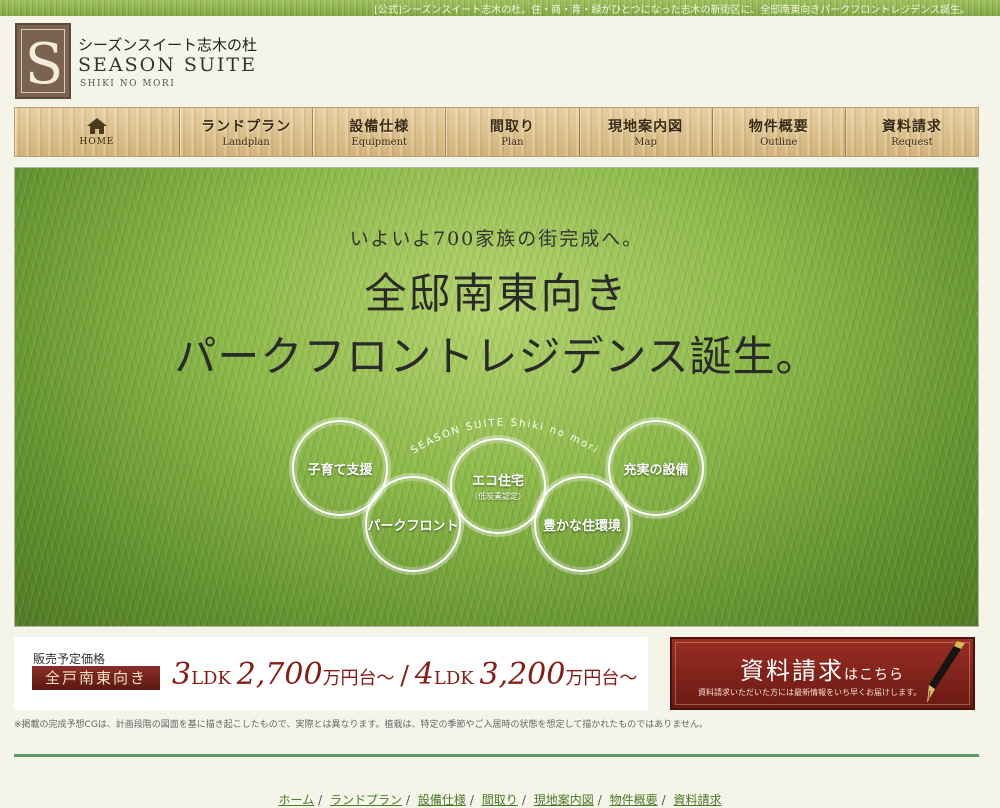 Image resolution: width=1000 pixels, height=808 pixels. Describe the element at coordinates (496, 293) in the screenshot. I see `hero-headline-1: 全邸南東向き` at that location.